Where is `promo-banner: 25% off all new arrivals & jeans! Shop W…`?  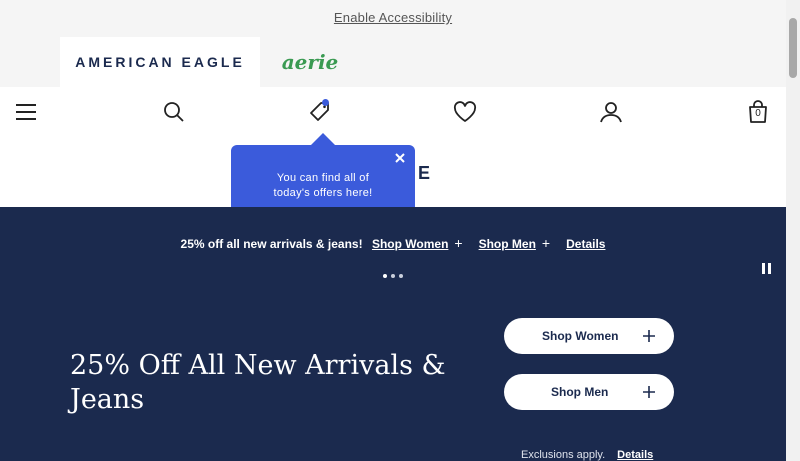
promo-banner: 25% off all new arrivals & jeans! Shop W… is located at coordinates (393, 243).